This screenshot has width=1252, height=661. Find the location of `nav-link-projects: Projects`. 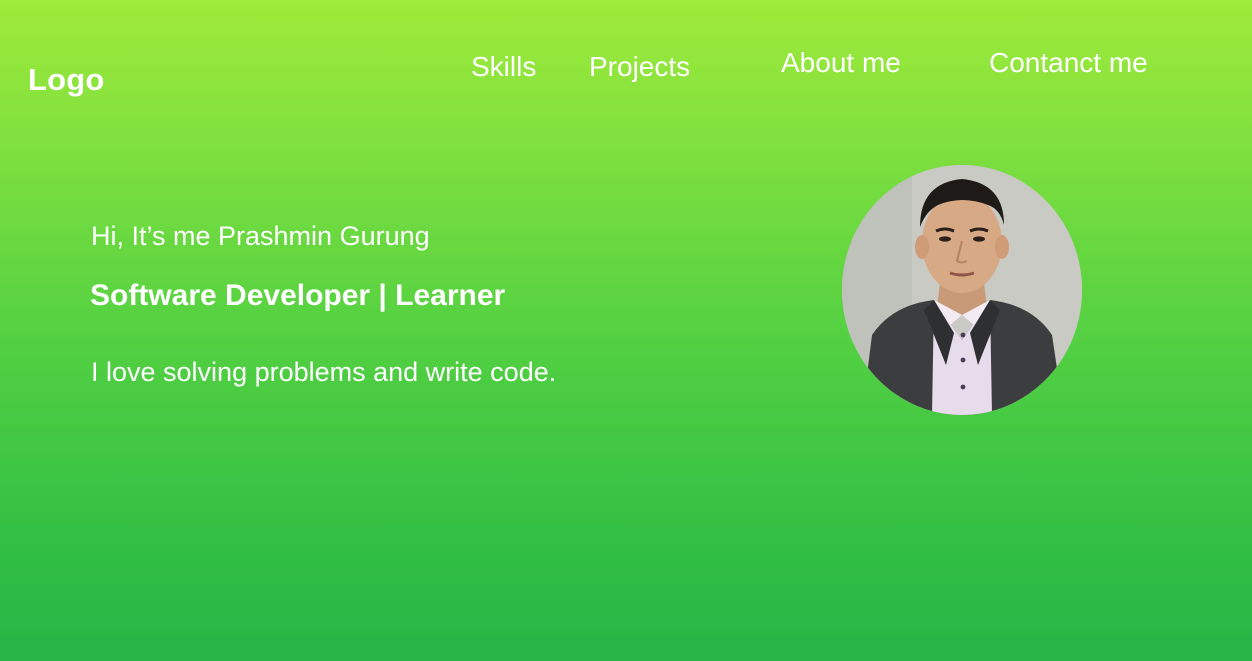

nav-link-projects: Projects is located at coordinates (639, 67).